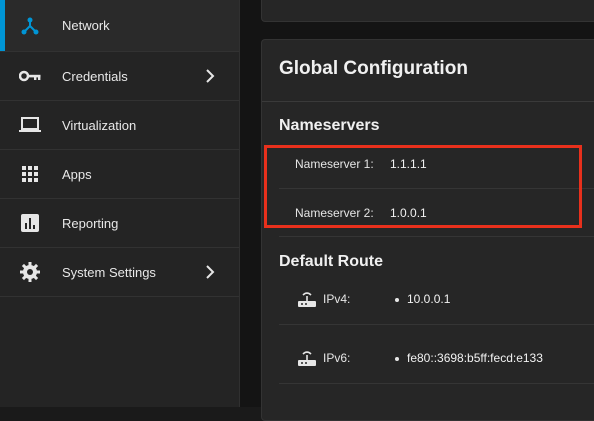  I want to click on sidebar-item-label: Virtualization, so click(99, 125).